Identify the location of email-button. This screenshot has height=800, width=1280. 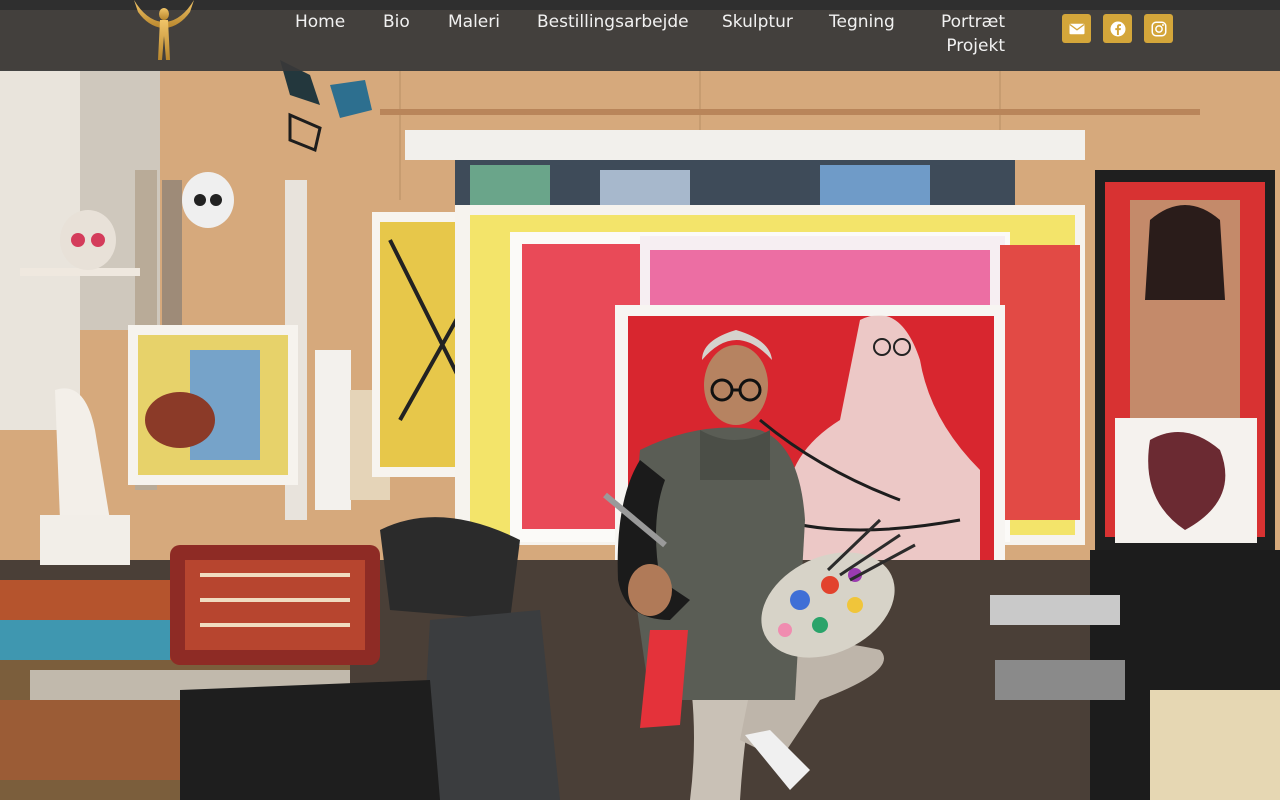
(1076, 28).